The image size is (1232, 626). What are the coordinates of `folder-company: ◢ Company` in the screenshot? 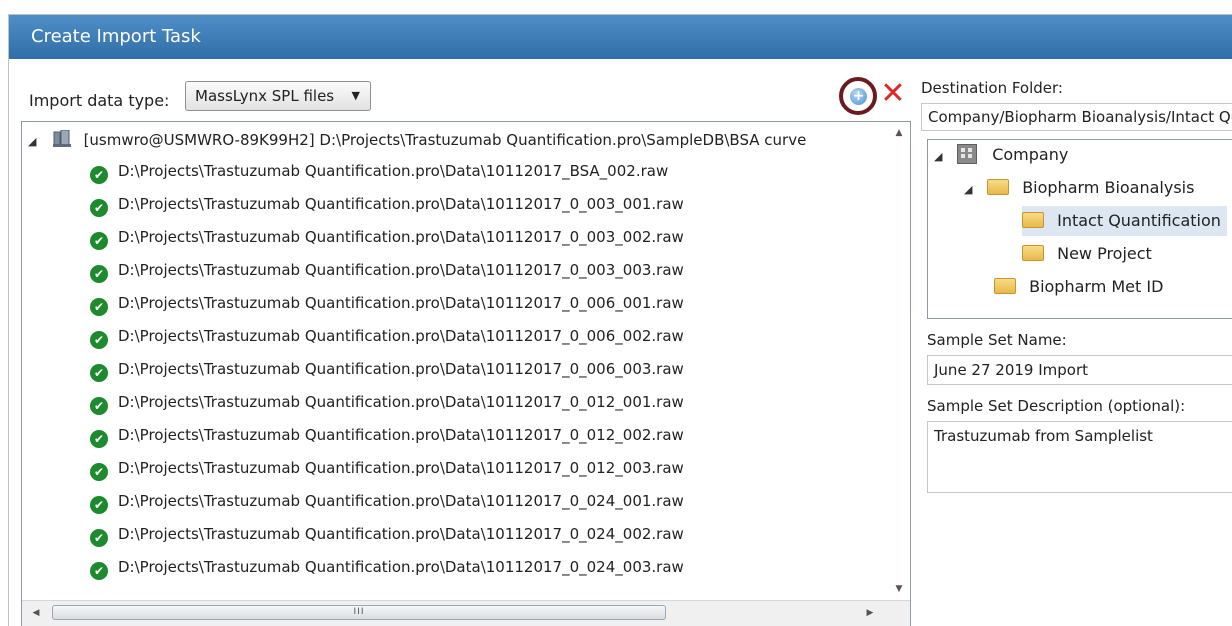 It's located at (1001, 155).